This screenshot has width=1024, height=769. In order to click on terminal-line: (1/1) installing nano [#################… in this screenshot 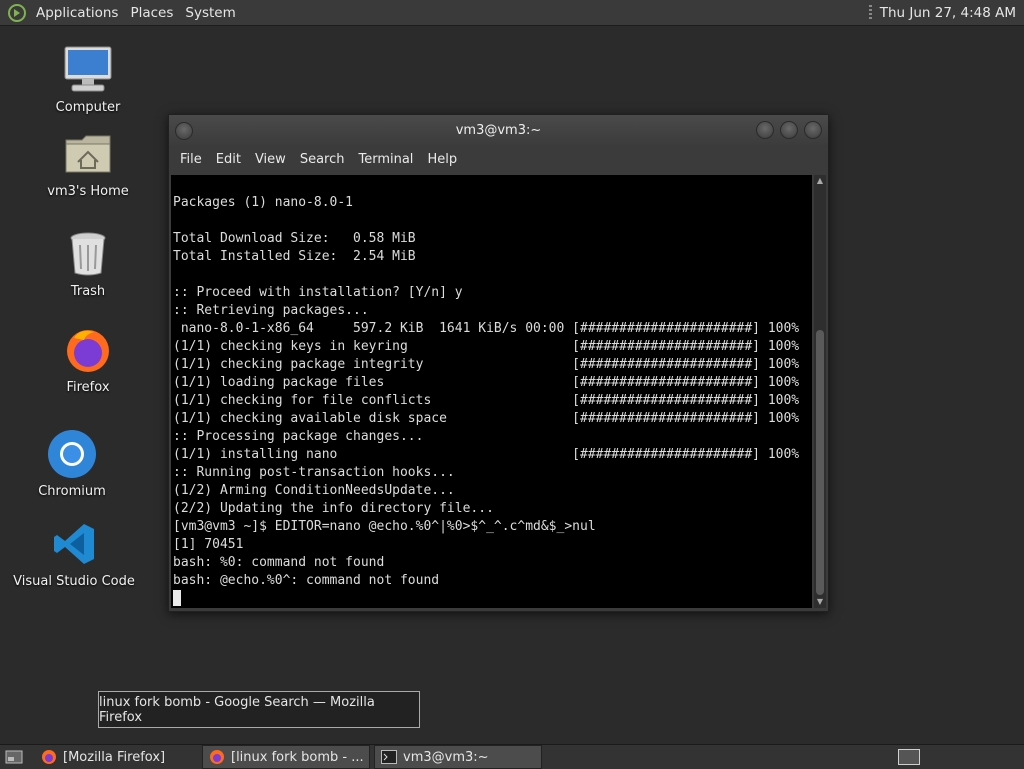, I will do `click(486, 454)`.